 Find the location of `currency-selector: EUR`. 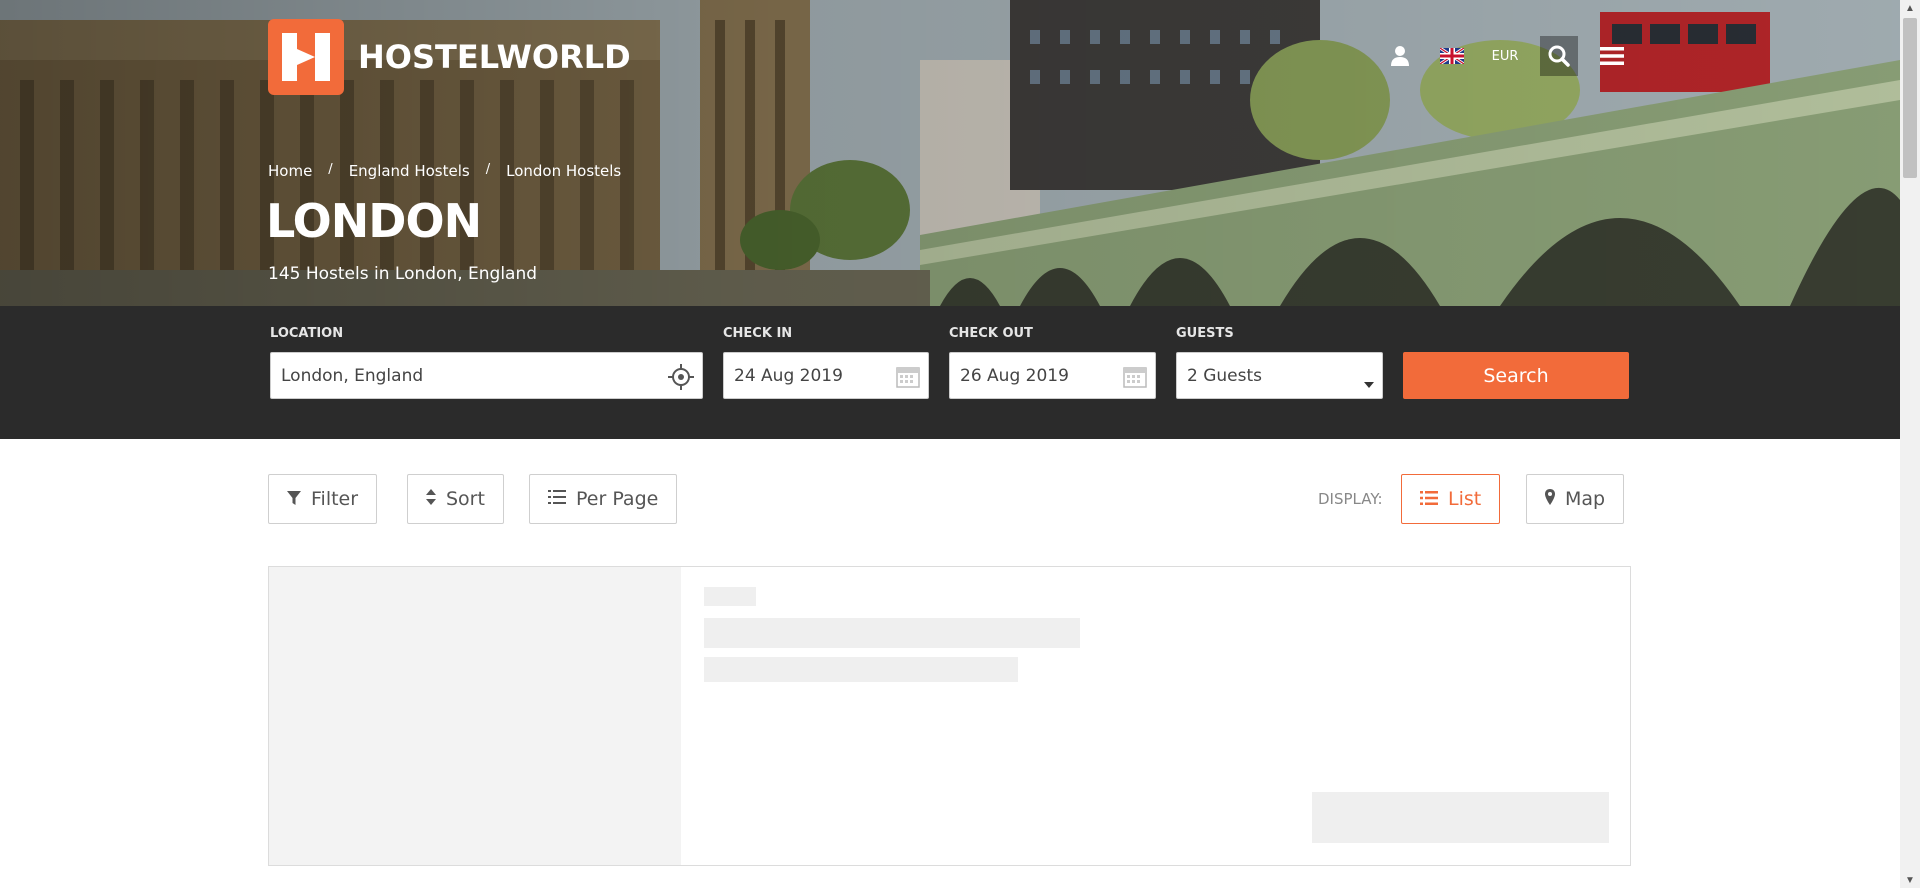

currency-selector: EUR is located at coordinates (1505, 56).